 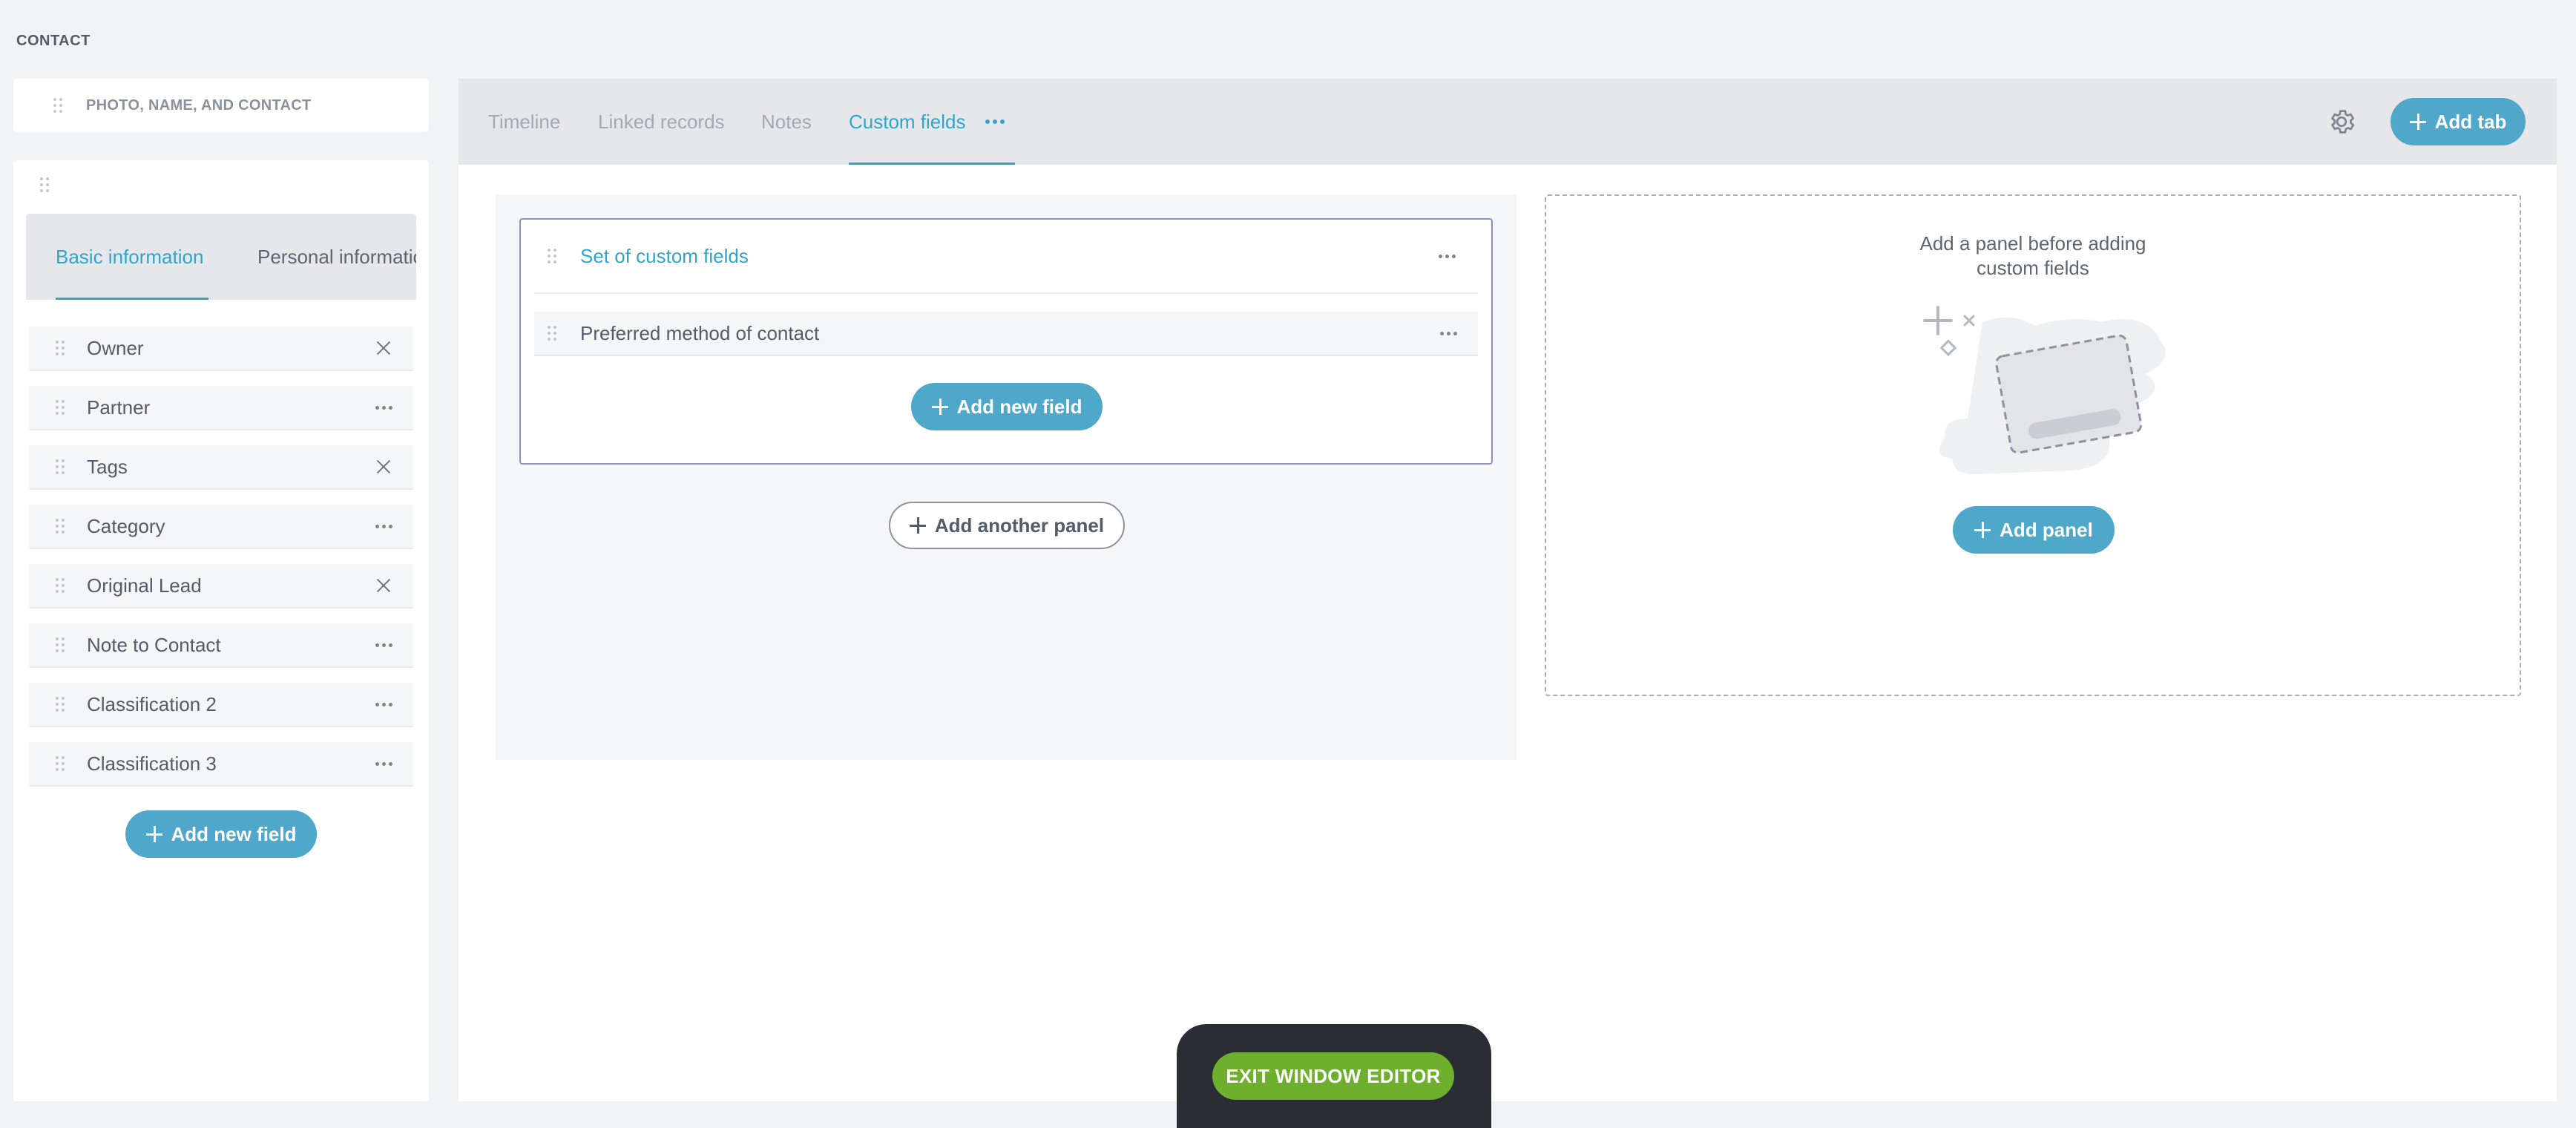 What do you see at coordinates (221, 705) in the screenshot?
I see `field-row-classification-2: Classification 2` at bounding box center [221, 705].